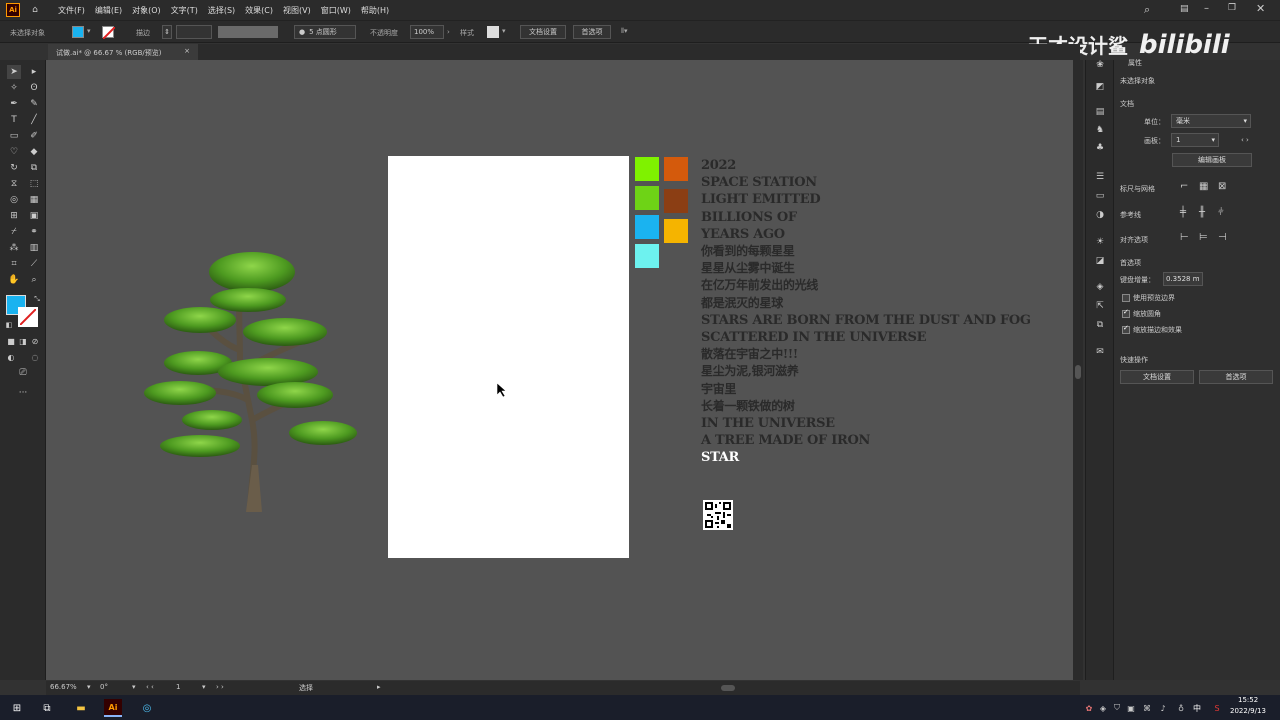 The width and height of the screenshot is (1280, 720). Describe the element at coordinates (1100, 325) in the screenshot. I see `artboards-panel-icon: ⧉` at that location.